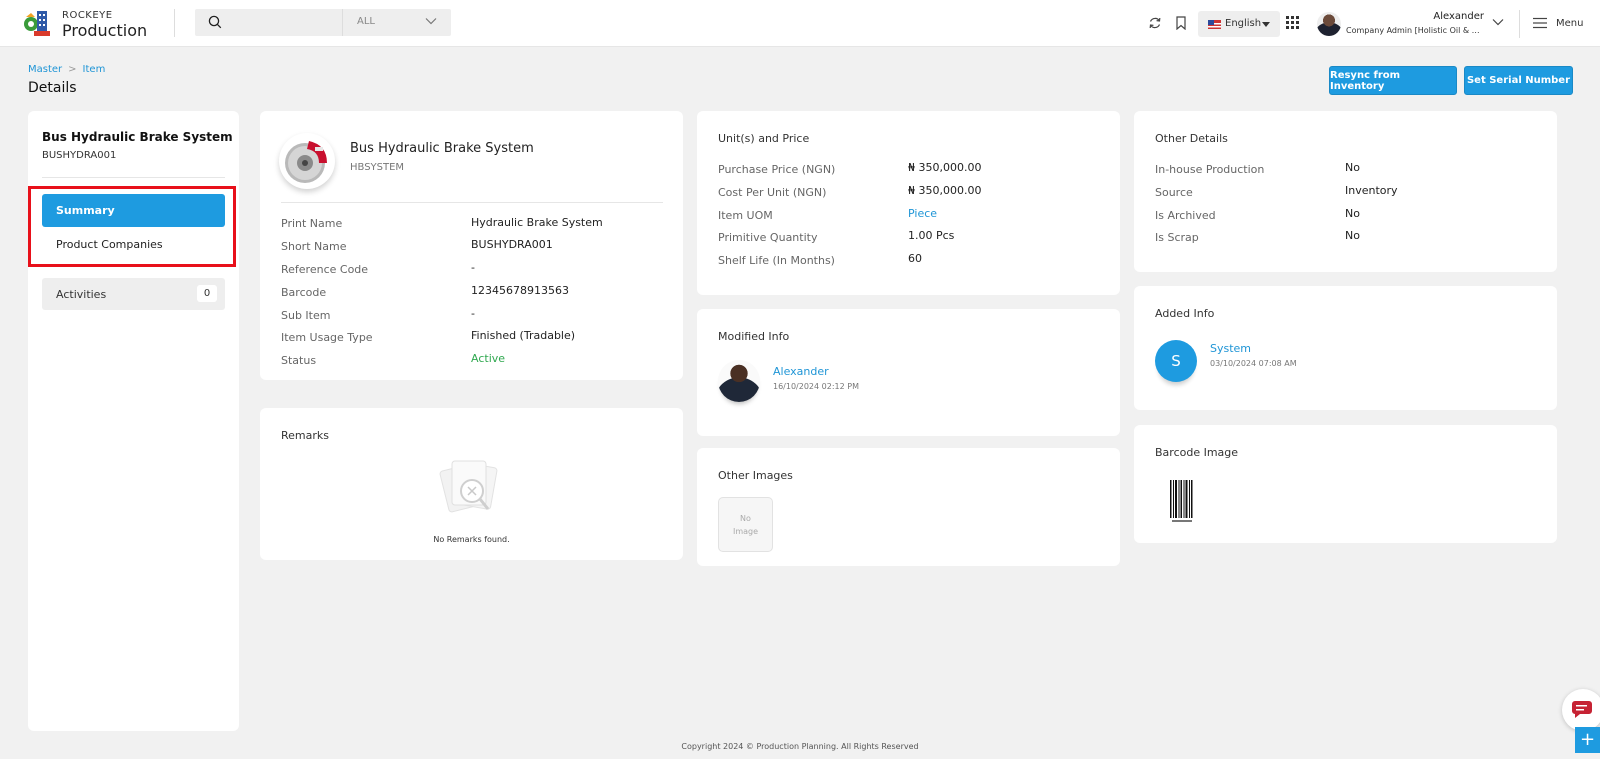 This screenshot has height=759, width=1600. I want to click on resync-inventory-button: Resync from Inventory, so click(1393, 80).